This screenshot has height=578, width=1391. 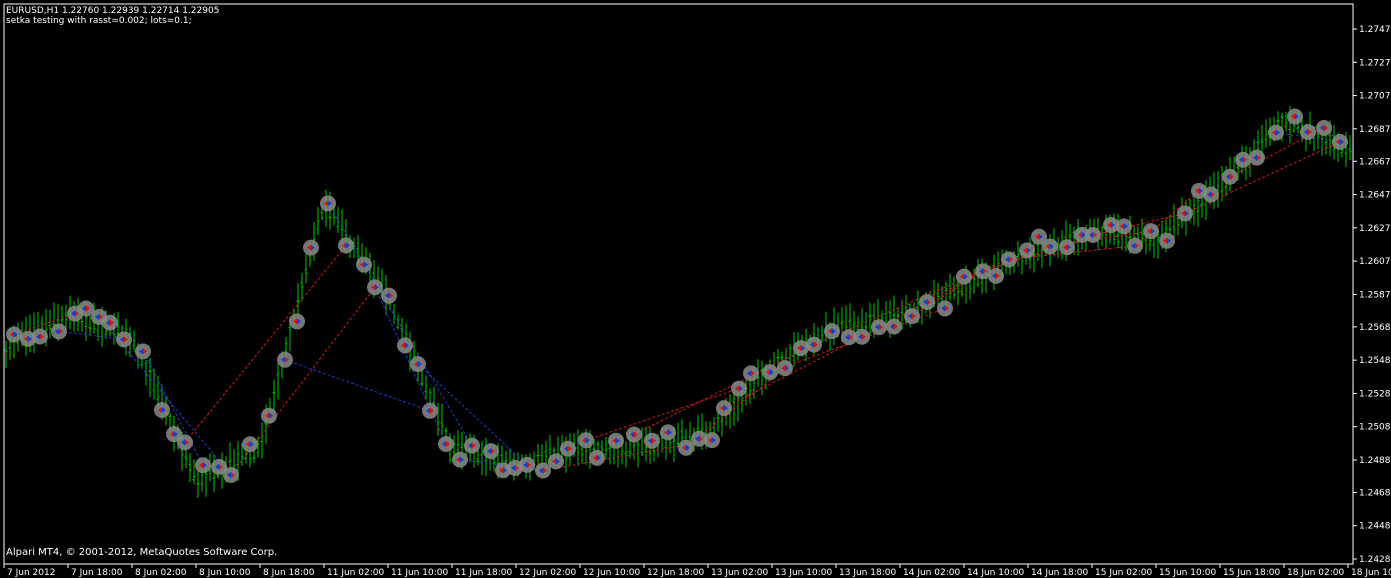 I want to click on y-tick-label: 1.24685, so click(x=1375, y=493).